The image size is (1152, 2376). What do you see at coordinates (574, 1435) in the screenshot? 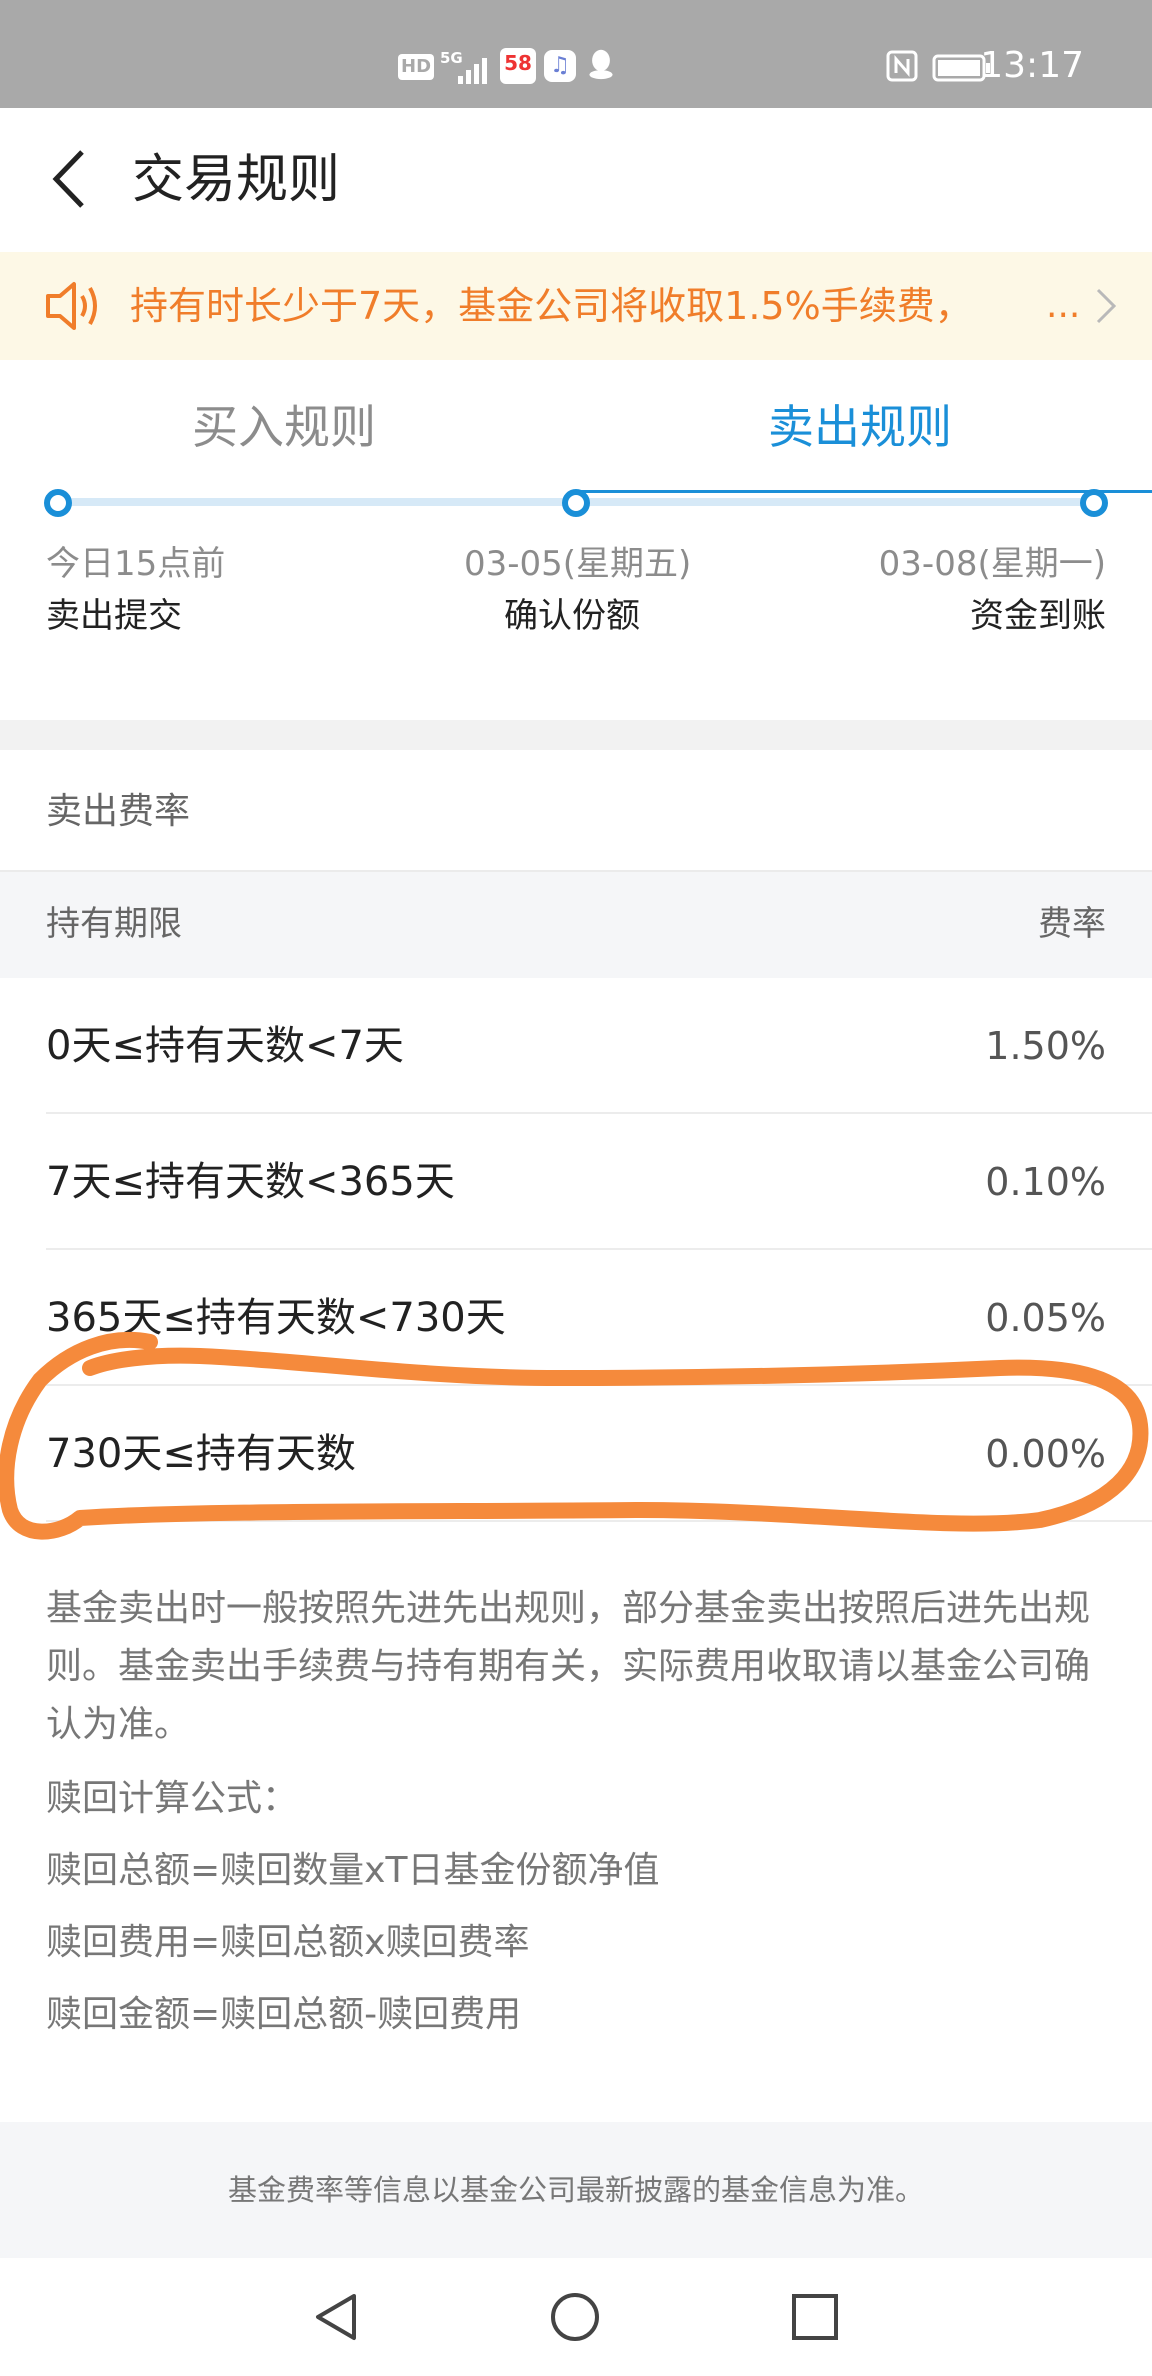
I see `highlight-circle-annotation` at bounding box center [574, 1435].